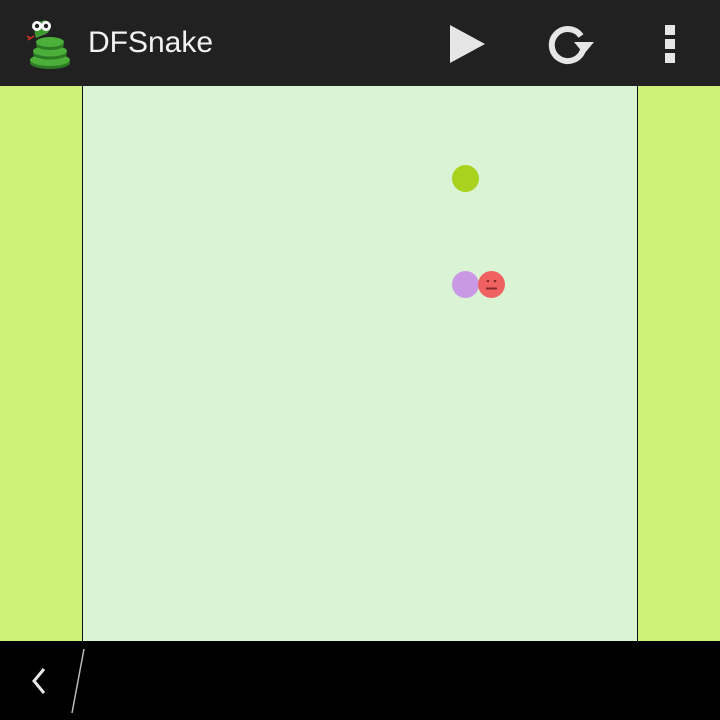 This screenshot has width=720, height=720. Describe the element at coordinates (78, 681) in the screenshot. I see `nav-divider` at that location.